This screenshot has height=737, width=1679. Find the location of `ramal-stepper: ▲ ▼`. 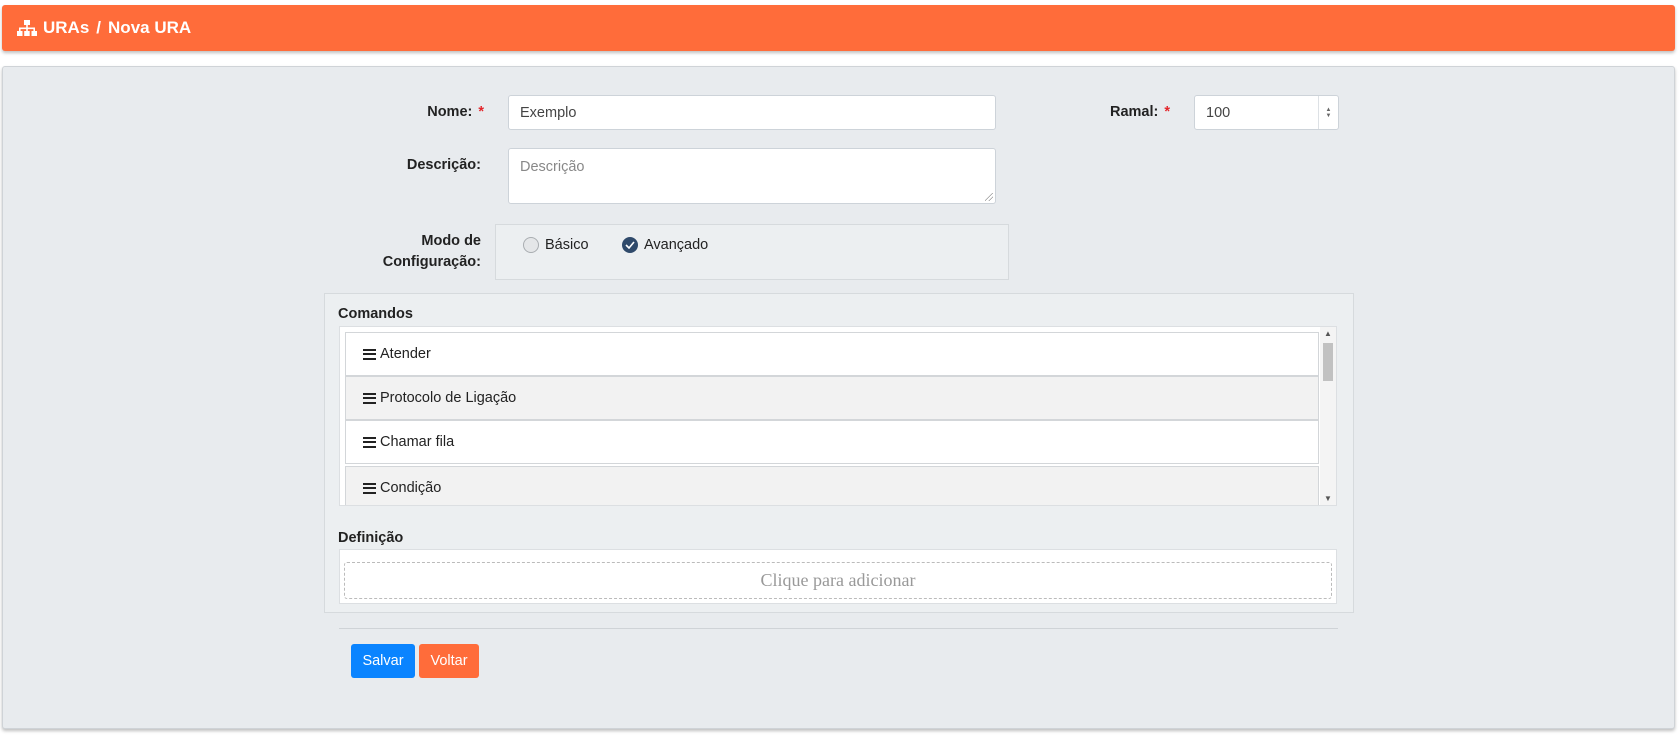

ramal-stepper: ▲ ▼ is located at coordinates (1328, 112).